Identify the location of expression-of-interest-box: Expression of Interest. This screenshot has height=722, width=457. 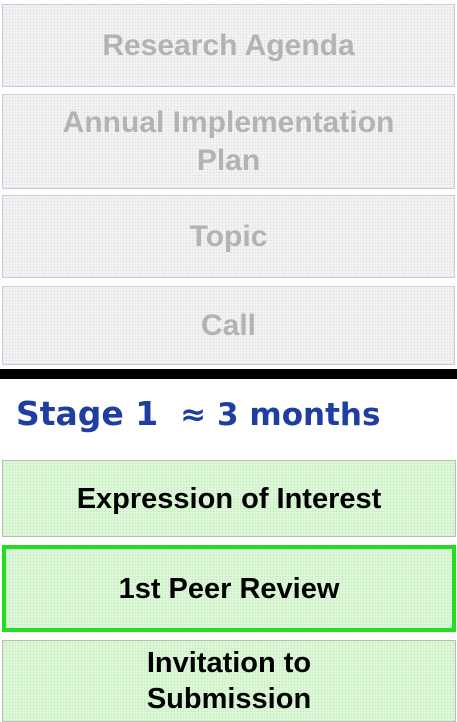
(229, 498).